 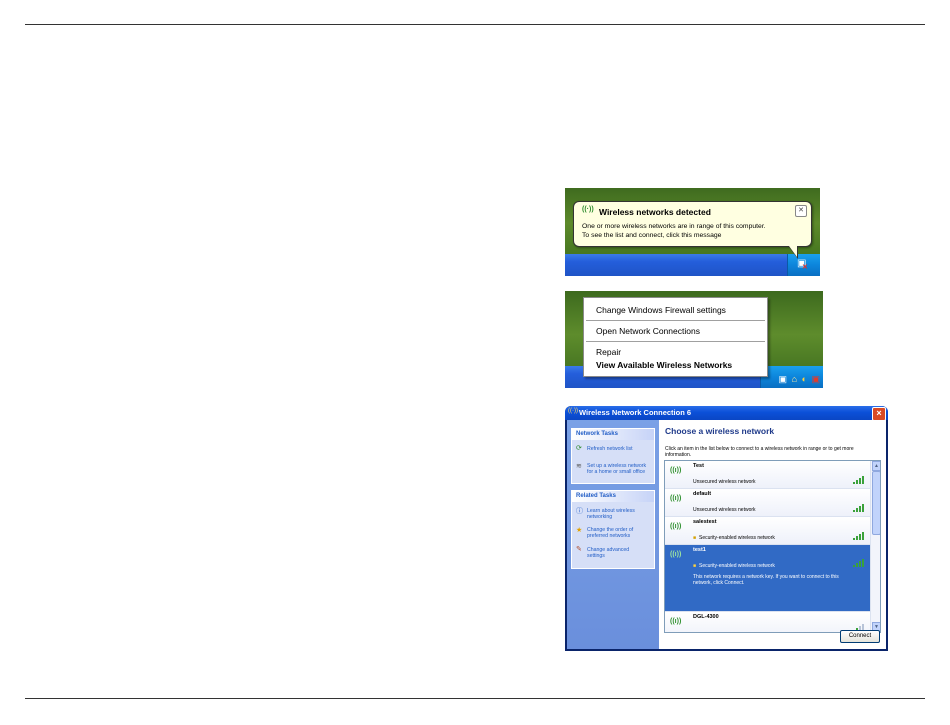 I want to click on network-tray-icon: ▣, so click(x=784, y=379).